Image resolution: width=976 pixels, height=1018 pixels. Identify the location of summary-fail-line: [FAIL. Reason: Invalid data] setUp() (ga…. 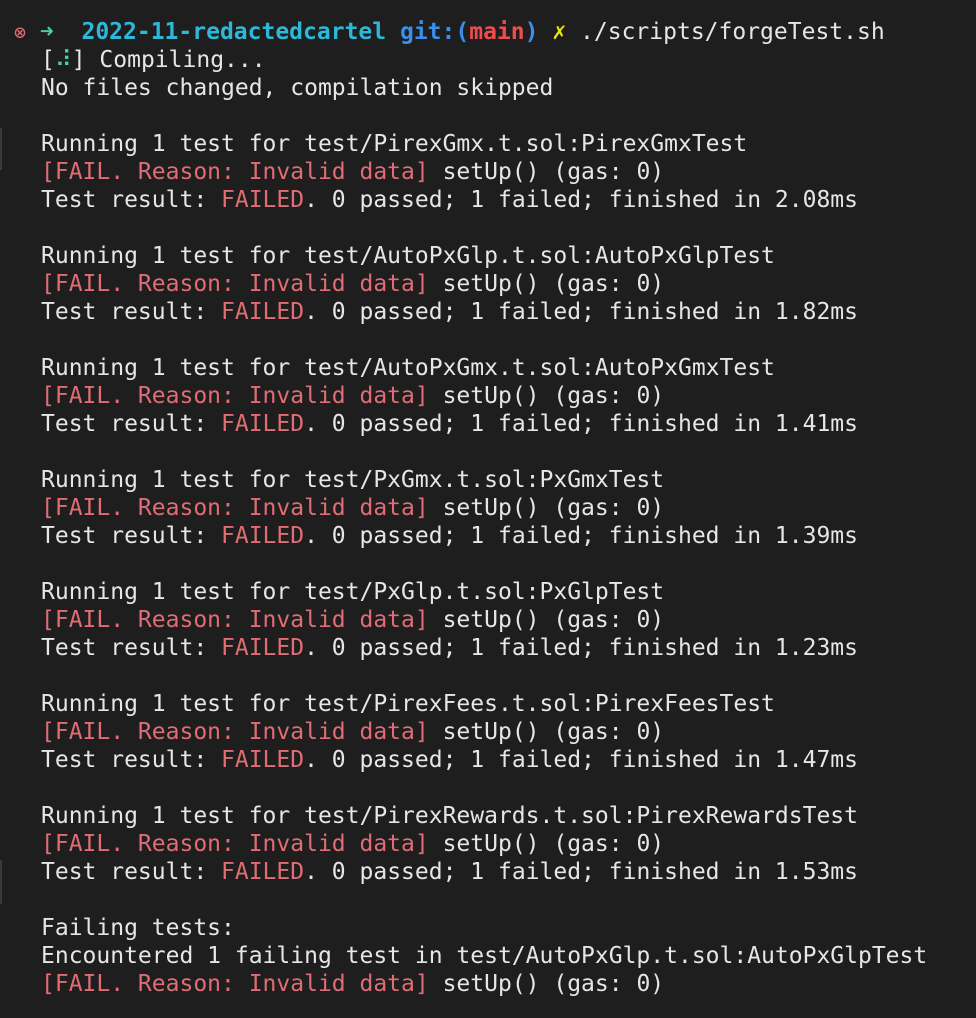
(488, 984).